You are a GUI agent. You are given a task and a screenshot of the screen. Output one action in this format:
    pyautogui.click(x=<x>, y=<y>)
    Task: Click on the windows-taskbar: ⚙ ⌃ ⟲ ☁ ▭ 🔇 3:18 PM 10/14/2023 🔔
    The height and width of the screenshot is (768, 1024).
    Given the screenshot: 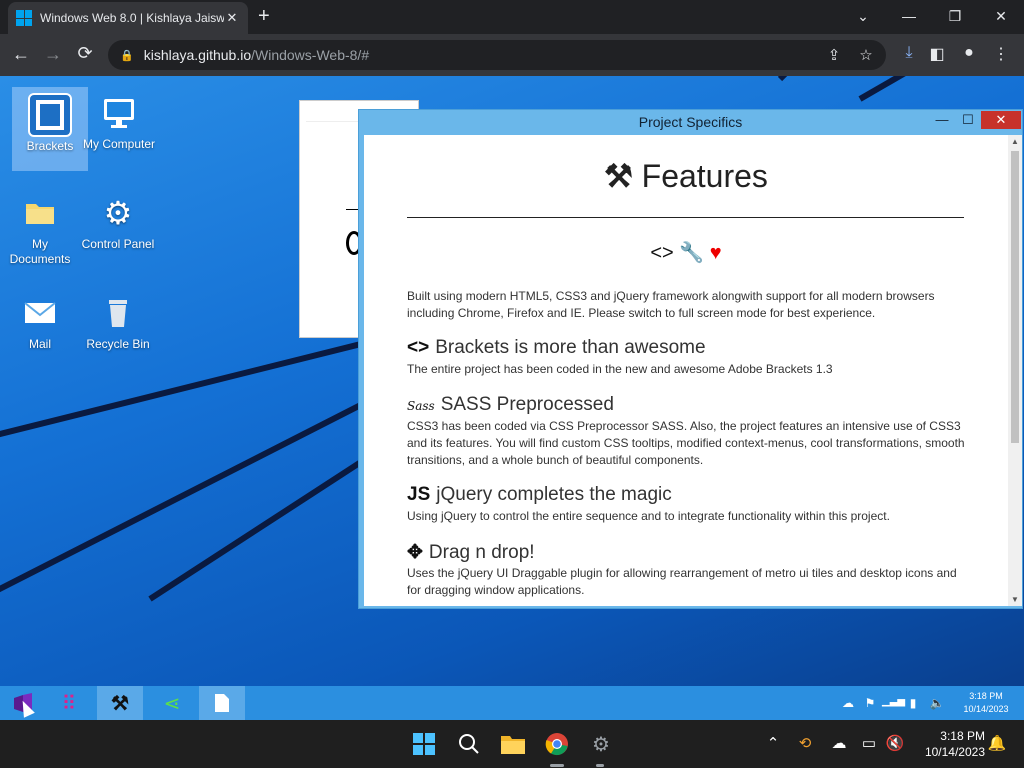 What is the action you would take?
    pyautogui.click(x=512, y=744)
    